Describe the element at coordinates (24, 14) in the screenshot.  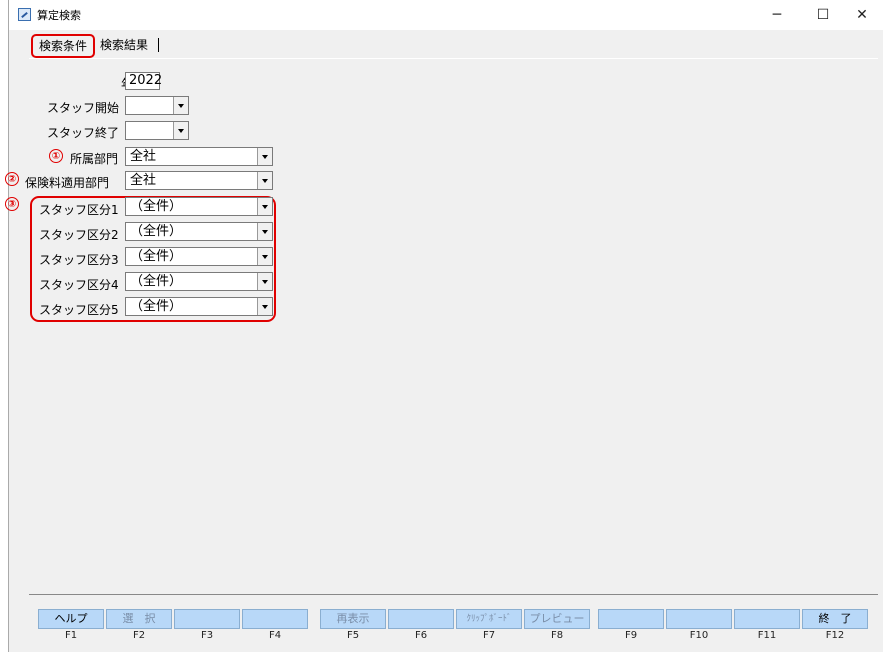
I see `app-icon` at that location.